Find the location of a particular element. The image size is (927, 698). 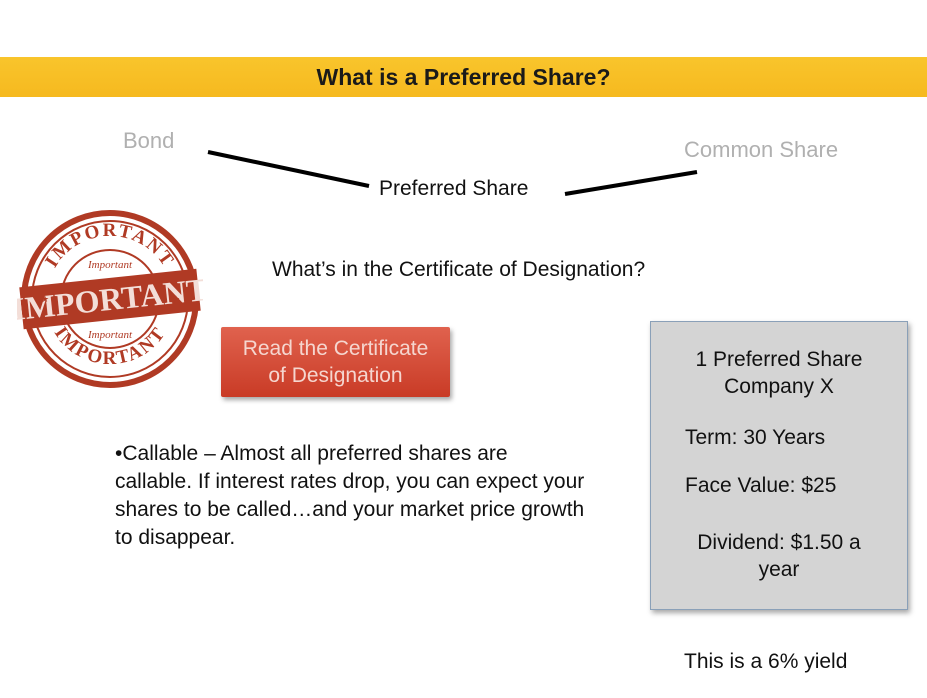

connector-common-line is located at coordinates (631, 183).